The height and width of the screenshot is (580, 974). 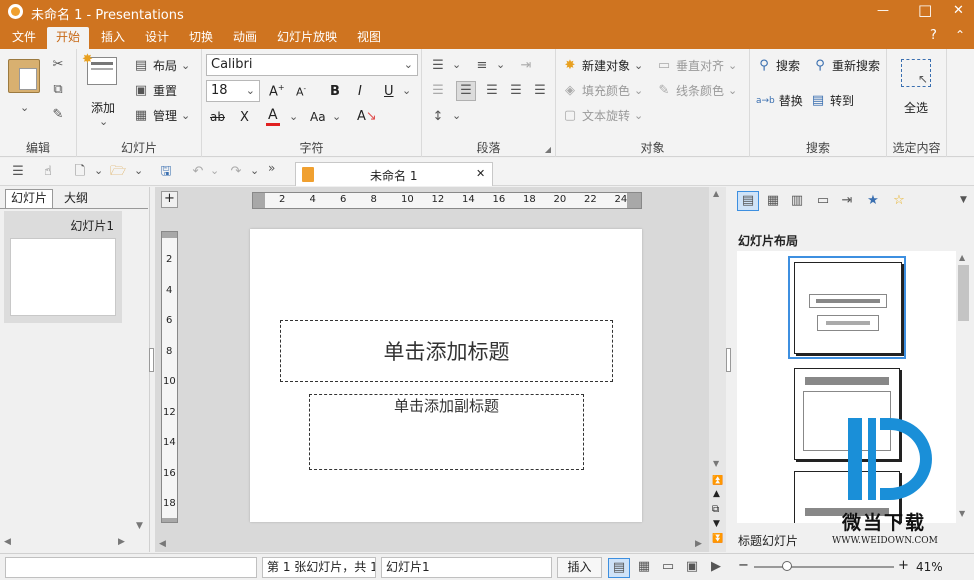 I want to click on transition-pane-icon: ⇥, so click(x=847, y=201).